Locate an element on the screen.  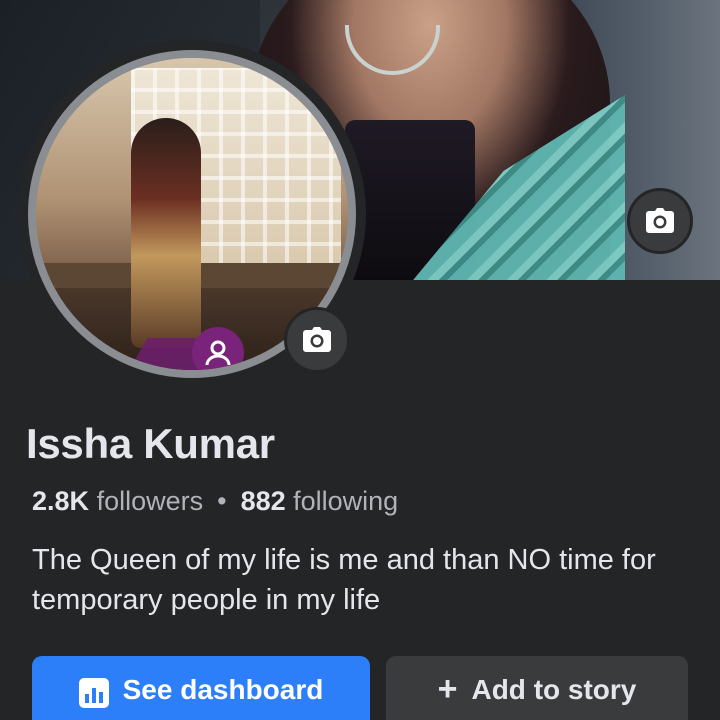
profile-guard-badge is located at coordinates (190, 339).